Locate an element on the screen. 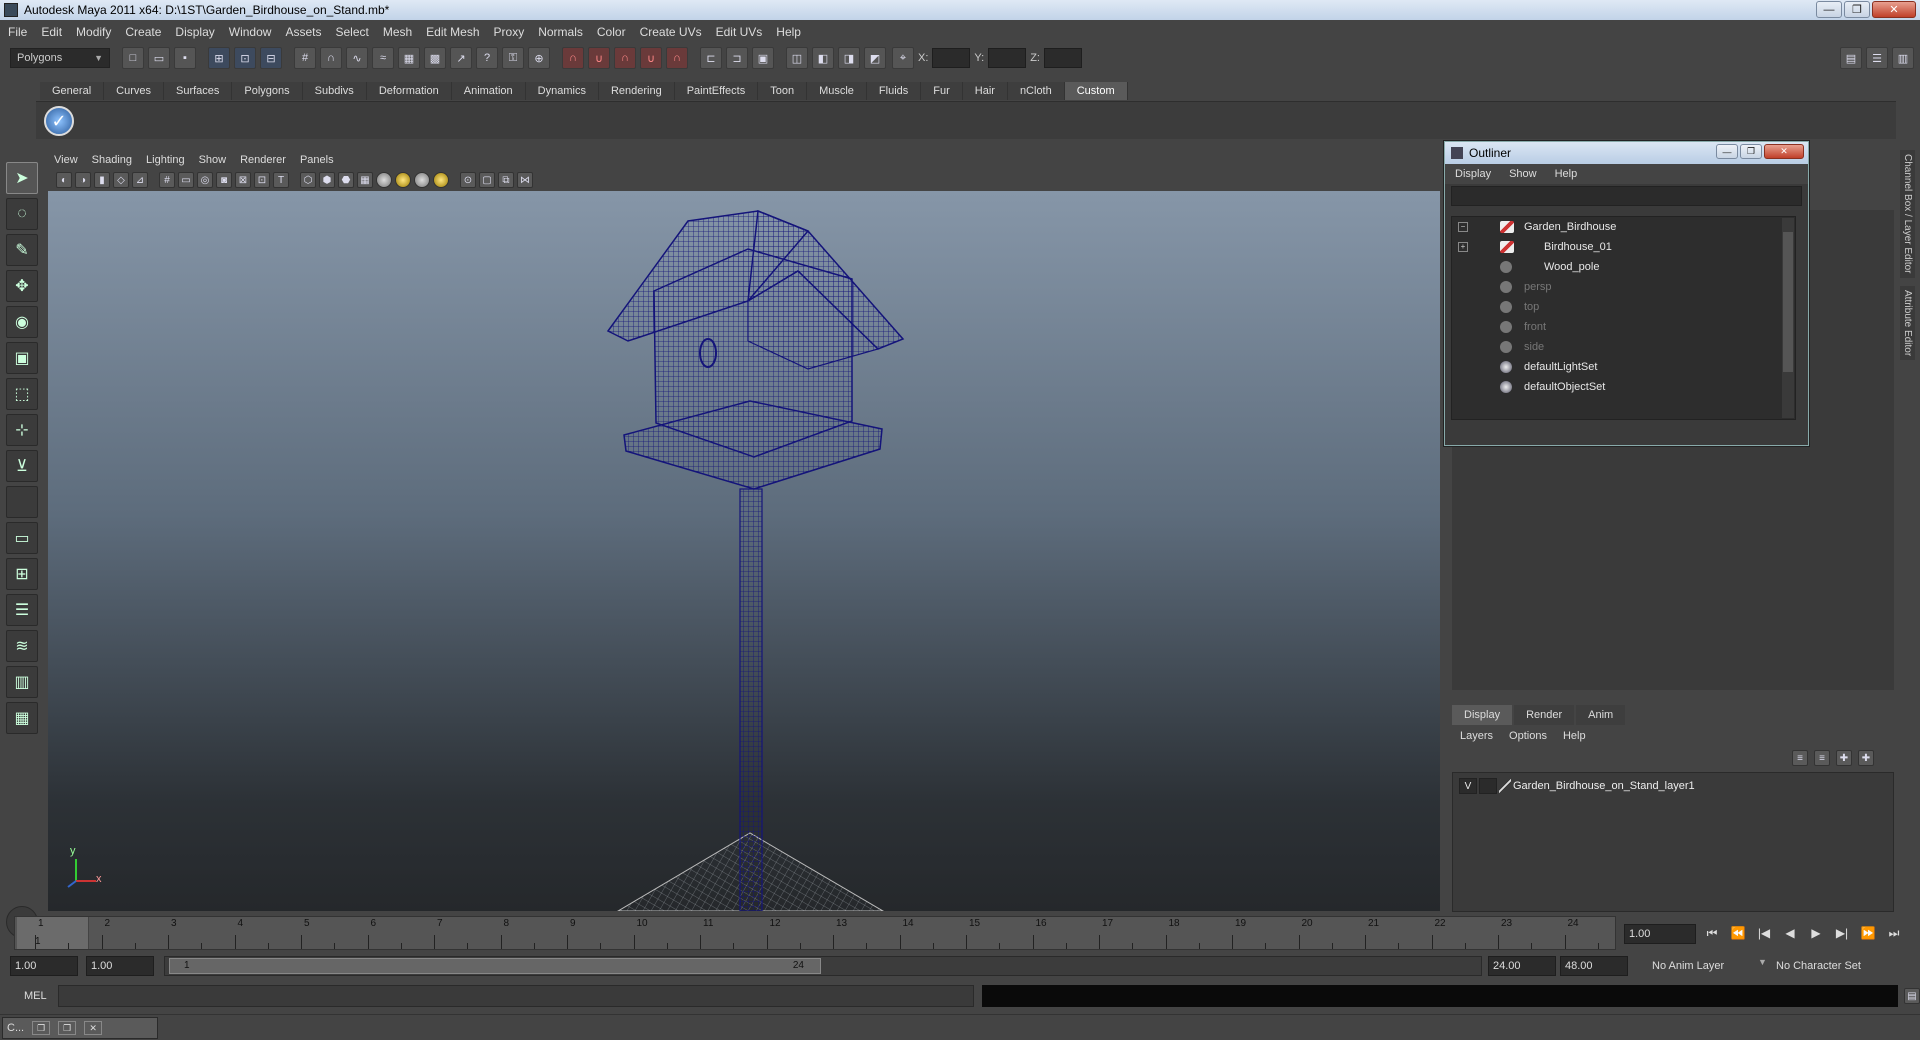  character-set-dropdown: No Character Set is located at coordinates (1827, 966).